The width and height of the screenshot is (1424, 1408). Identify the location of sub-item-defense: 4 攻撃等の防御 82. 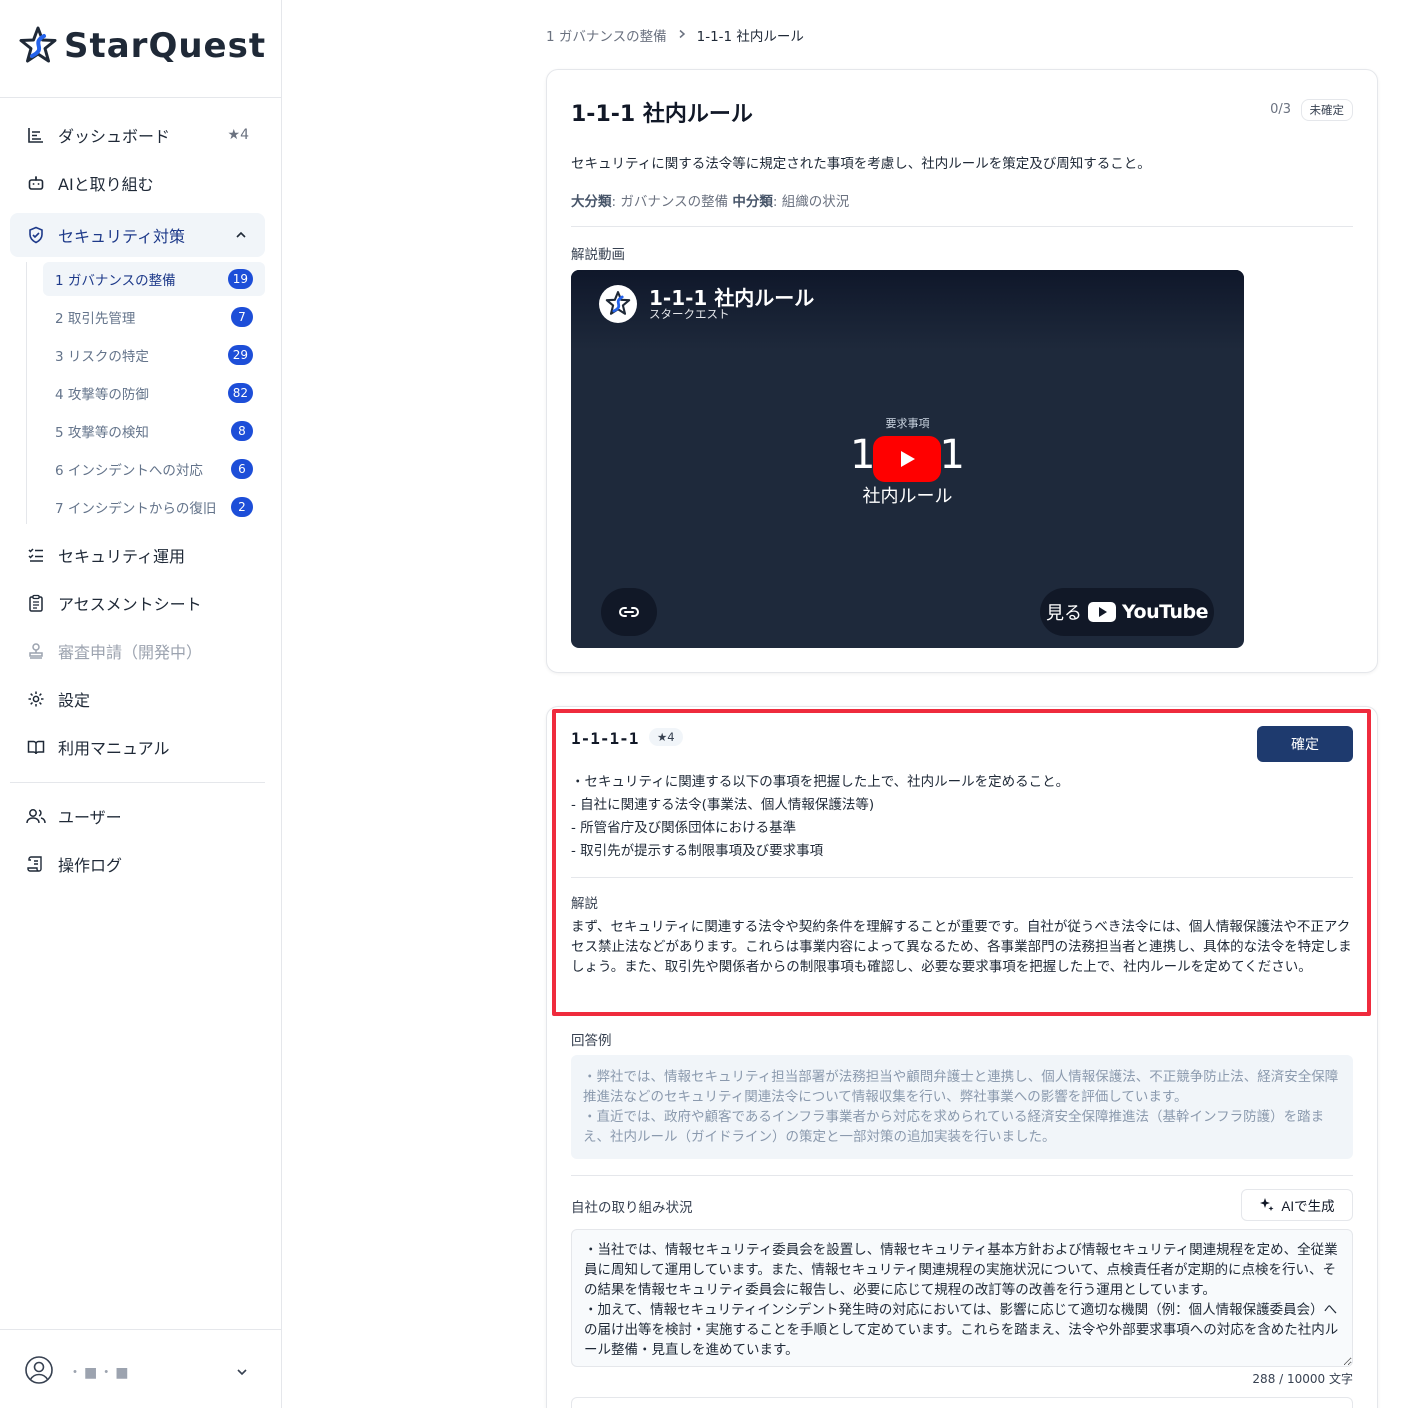
(154, 393).